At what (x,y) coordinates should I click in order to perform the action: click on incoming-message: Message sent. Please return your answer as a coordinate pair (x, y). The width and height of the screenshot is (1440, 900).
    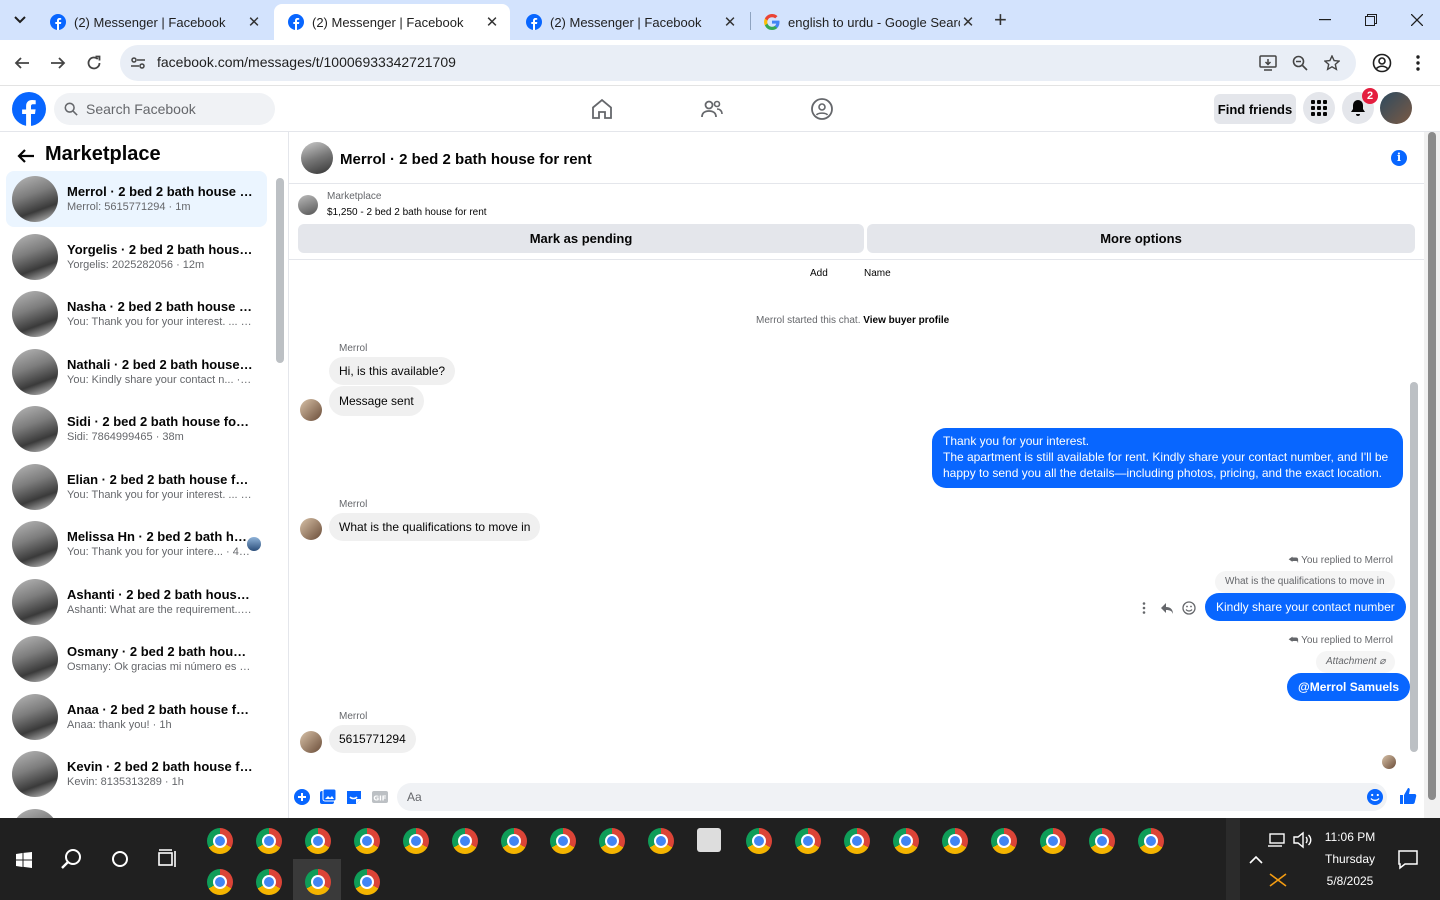
    Looking at the image, I should click on (376, 401).